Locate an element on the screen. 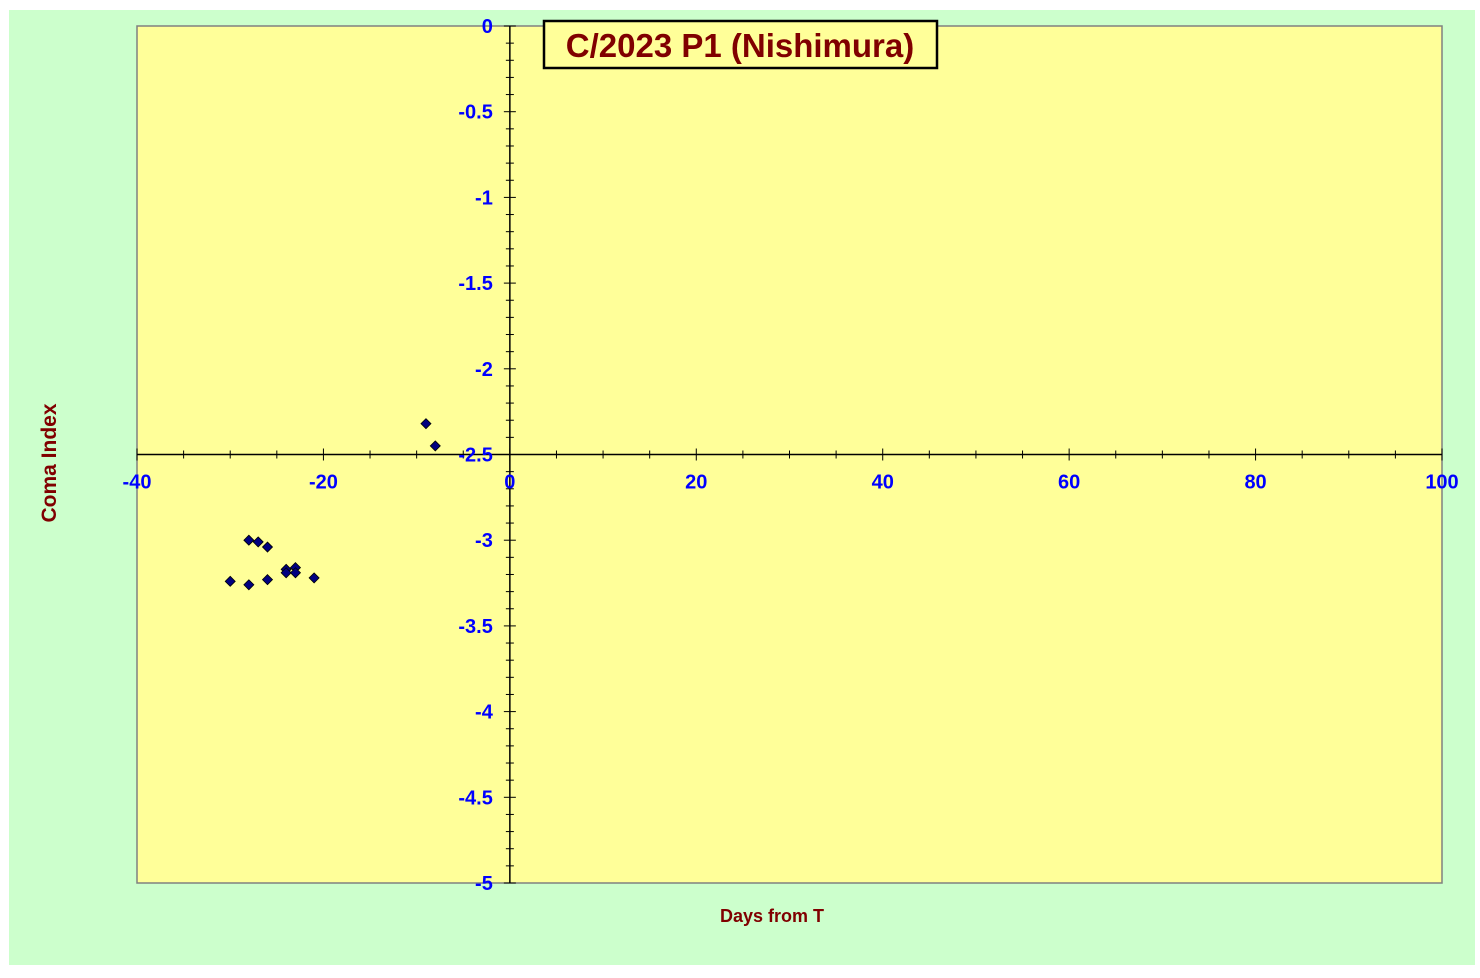 The width and height of the screenshot is (1480, 978). y-tick-label: -2.5 is located at coordinates (475, 456).